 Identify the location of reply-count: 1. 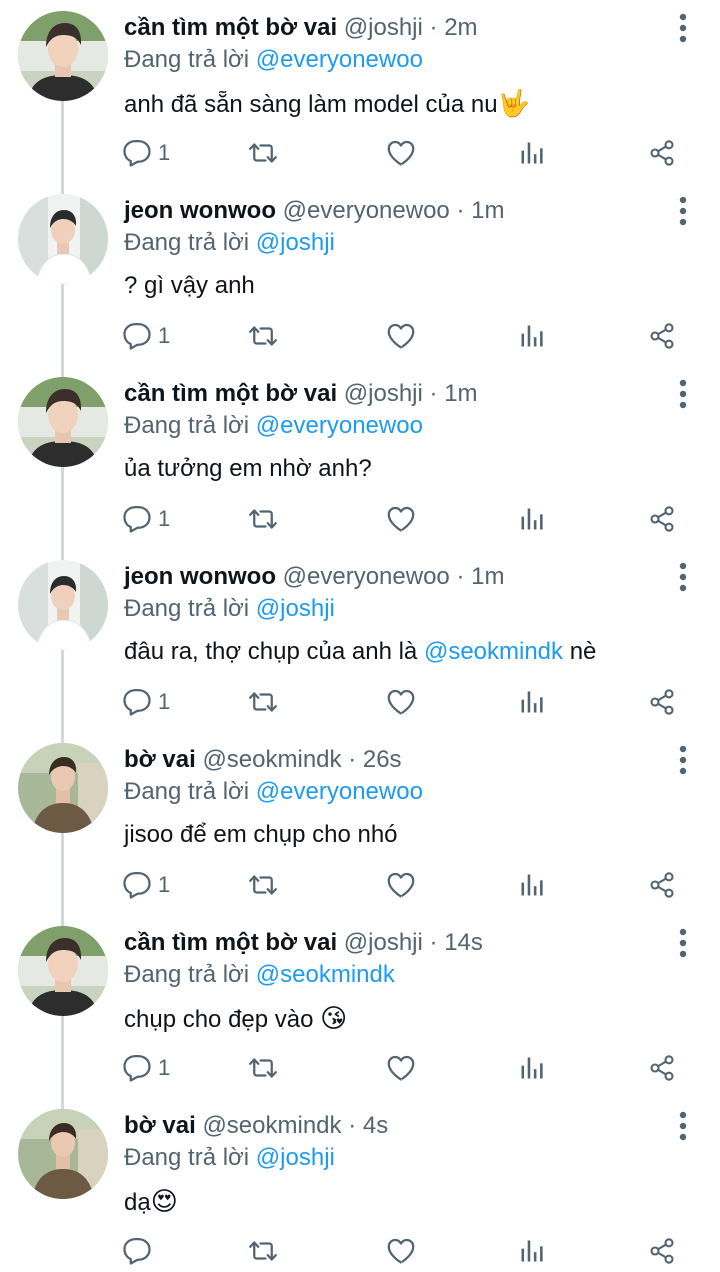
(164, 335).